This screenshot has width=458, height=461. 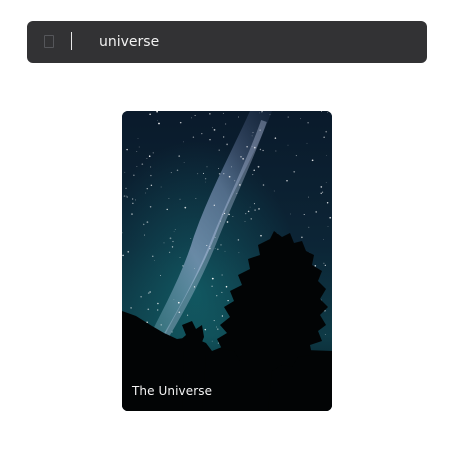 I want to click on search-bar, so click(x=227, y=42).